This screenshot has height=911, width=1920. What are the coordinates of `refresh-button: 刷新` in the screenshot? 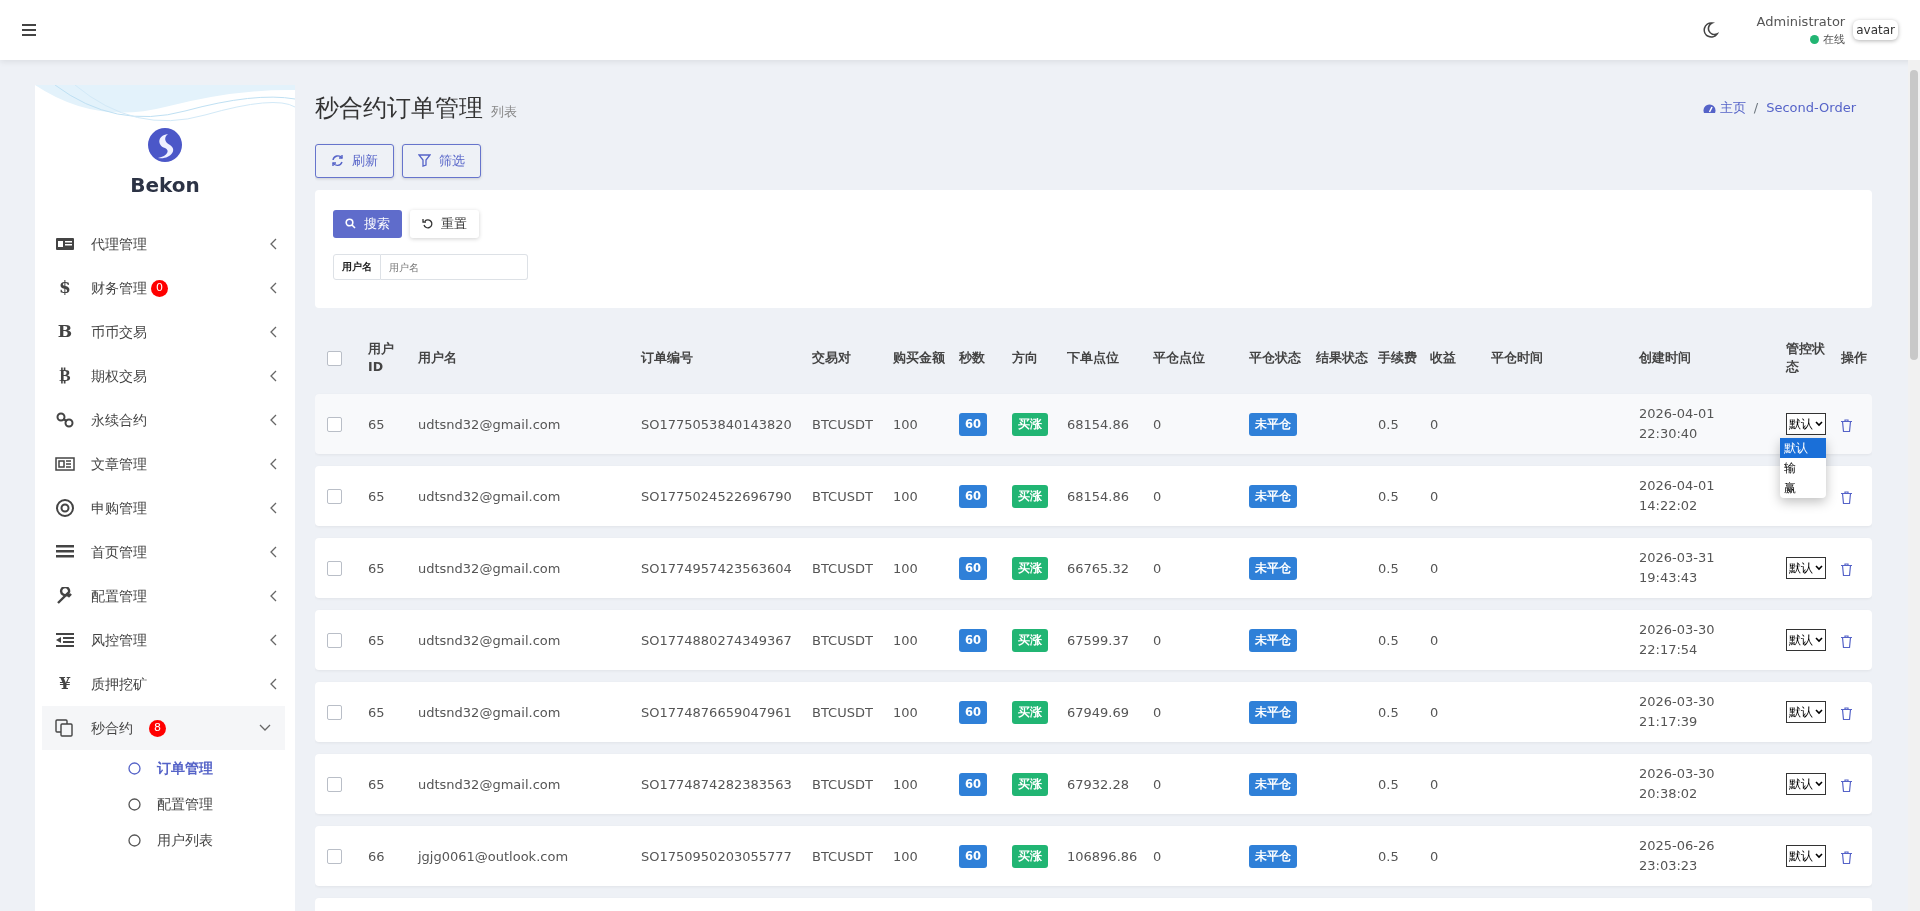 It's located at (354, 161).